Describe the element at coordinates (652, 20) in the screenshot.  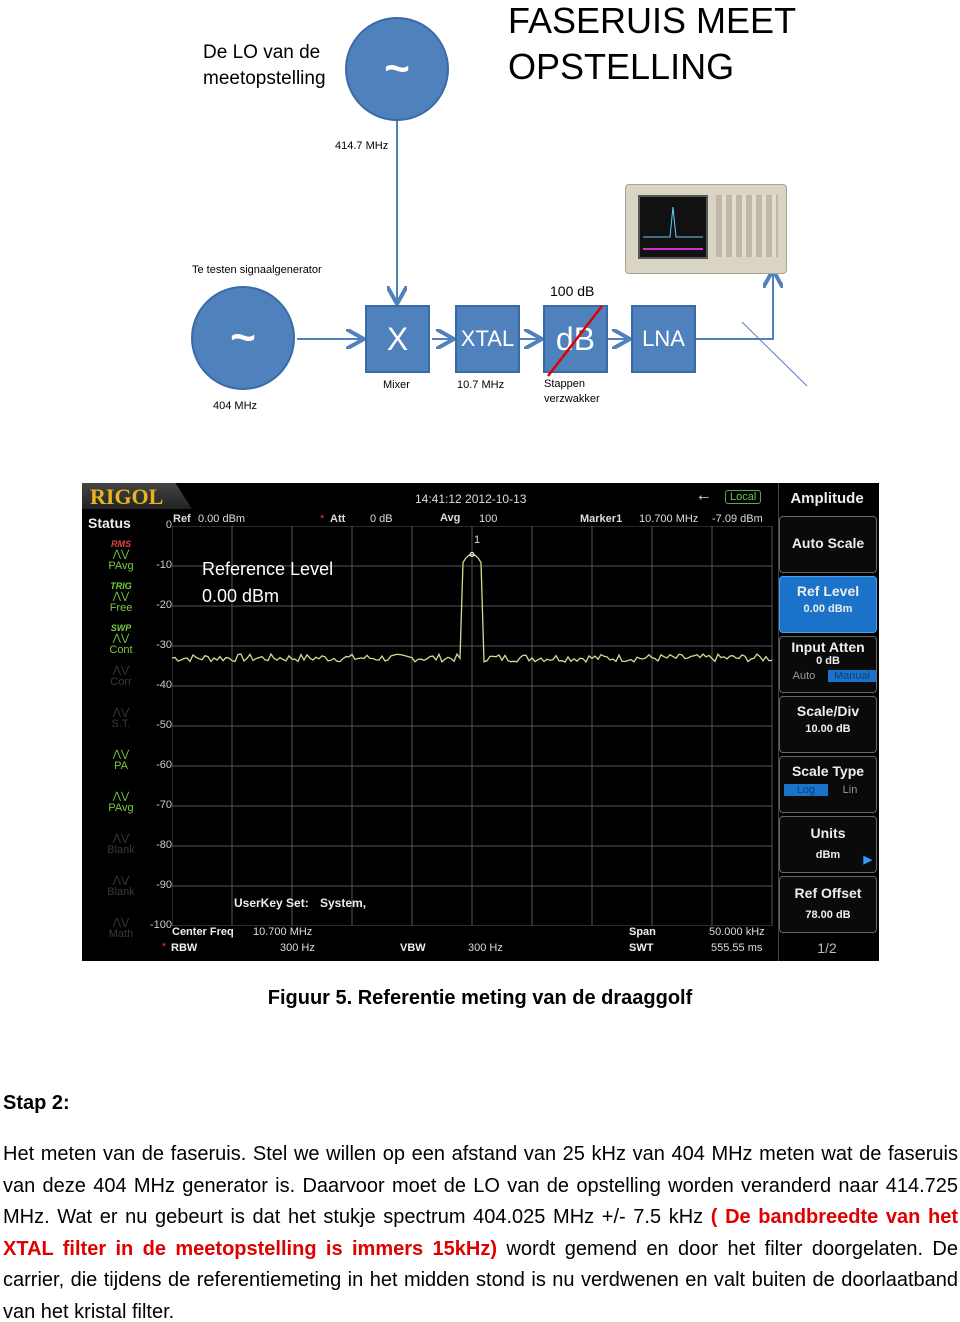
I see `title-line: FASERUIS MEET` at that location.